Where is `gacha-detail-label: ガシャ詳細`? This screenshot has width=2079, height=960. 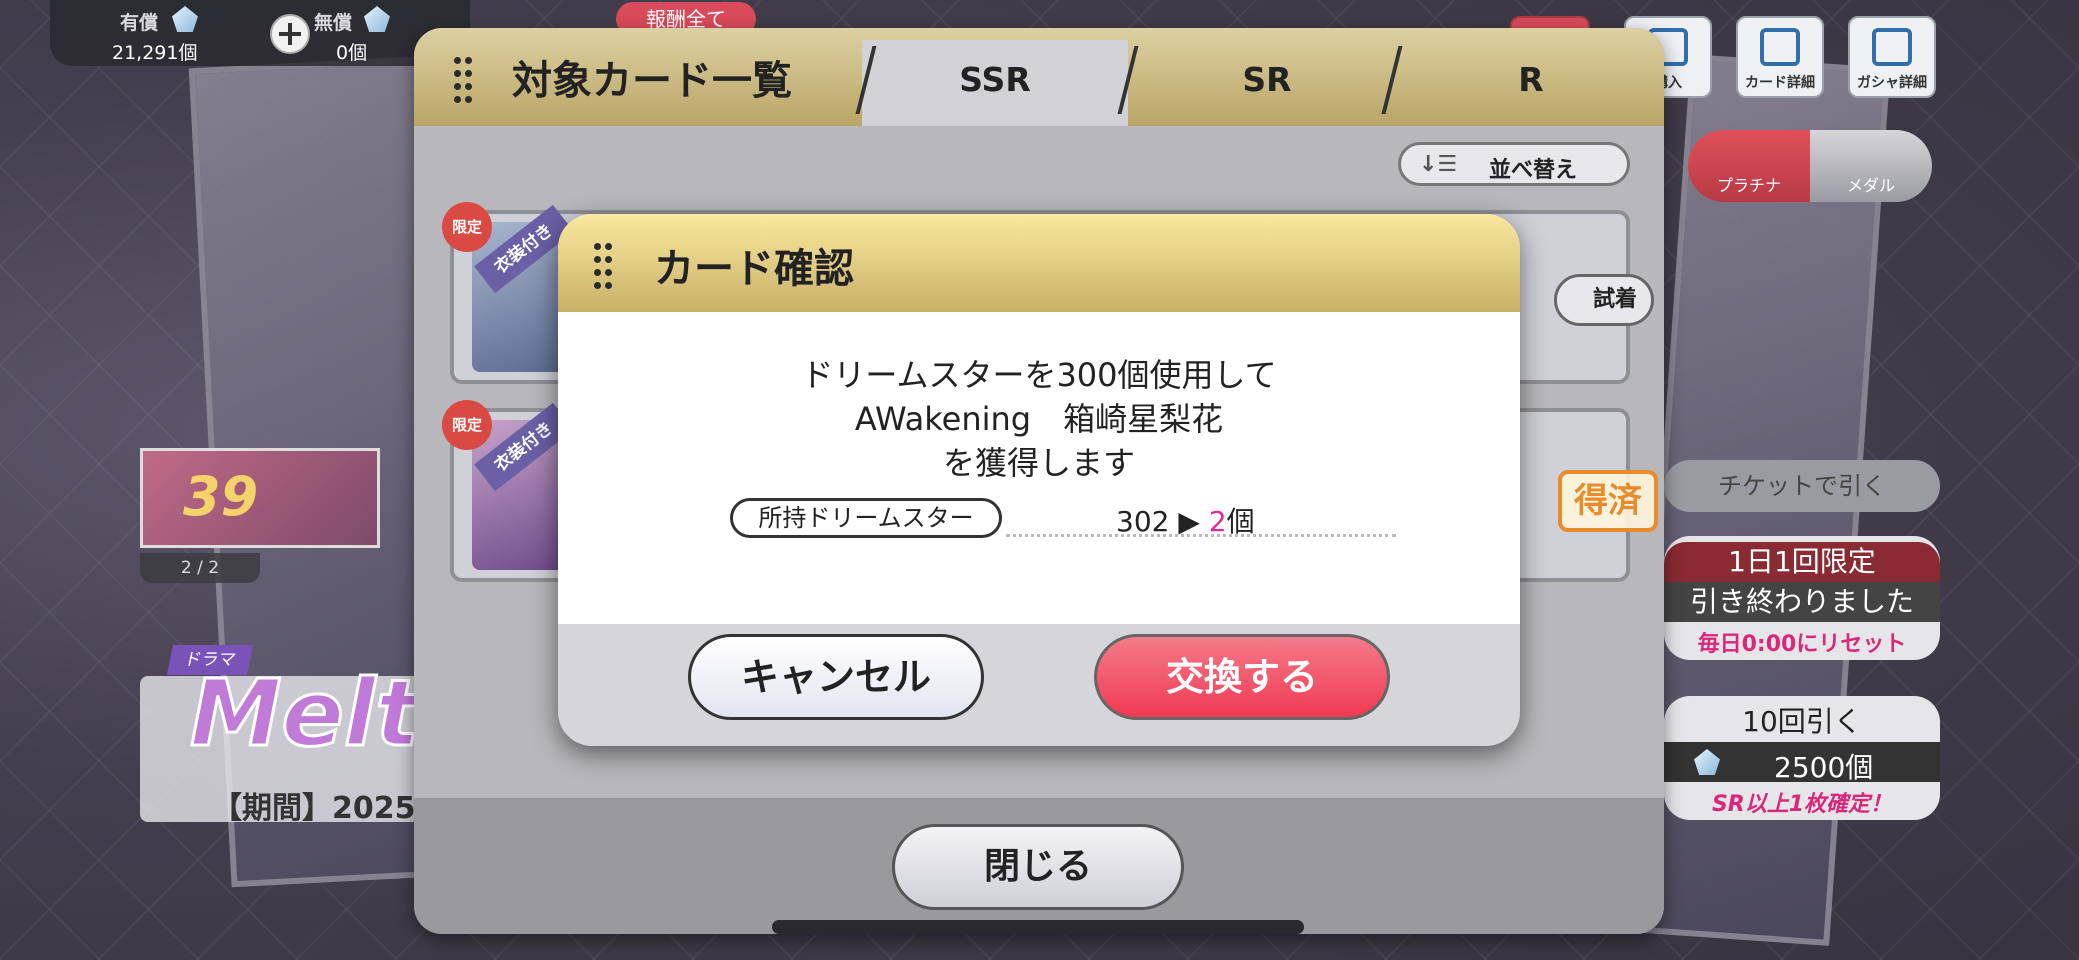 gacha-detail-label: ガシャ詳細 is located at coordinates (1892, 83).